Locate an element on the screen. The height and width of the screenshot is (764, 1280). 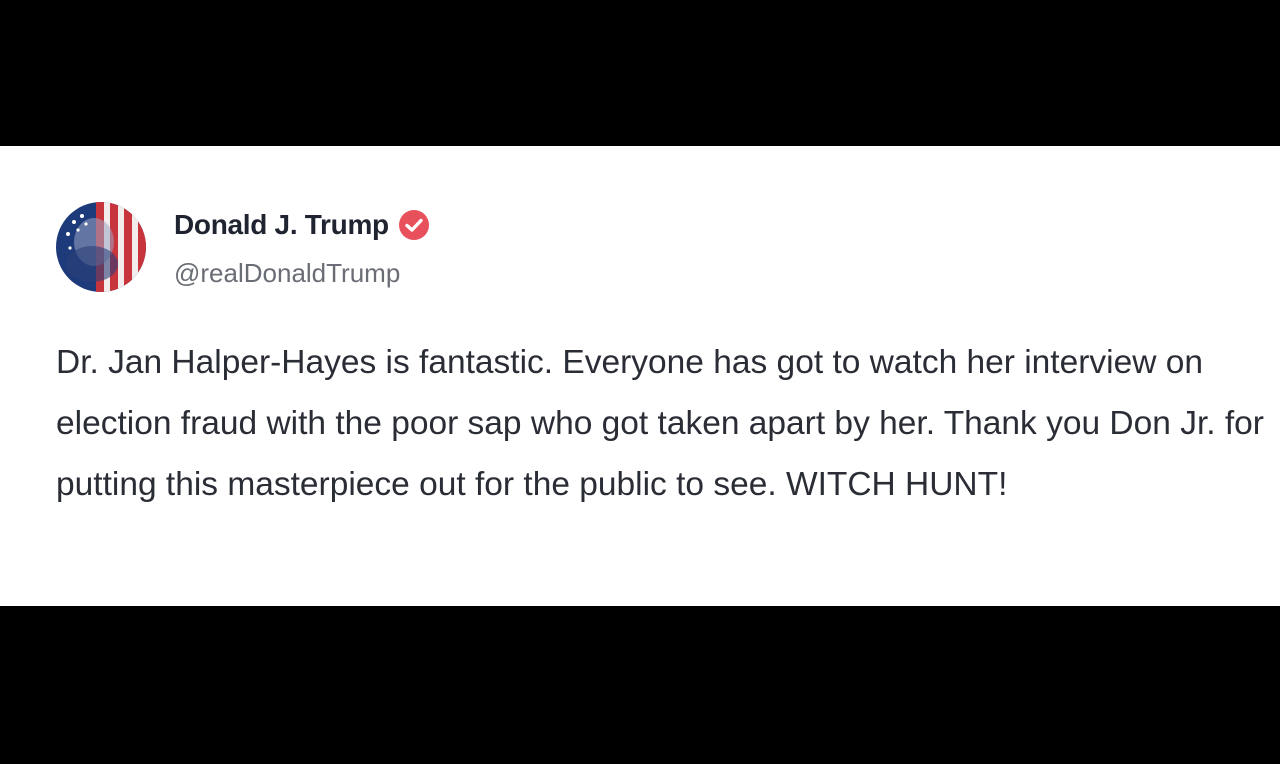
avatar is located at coordinates (101, 247).